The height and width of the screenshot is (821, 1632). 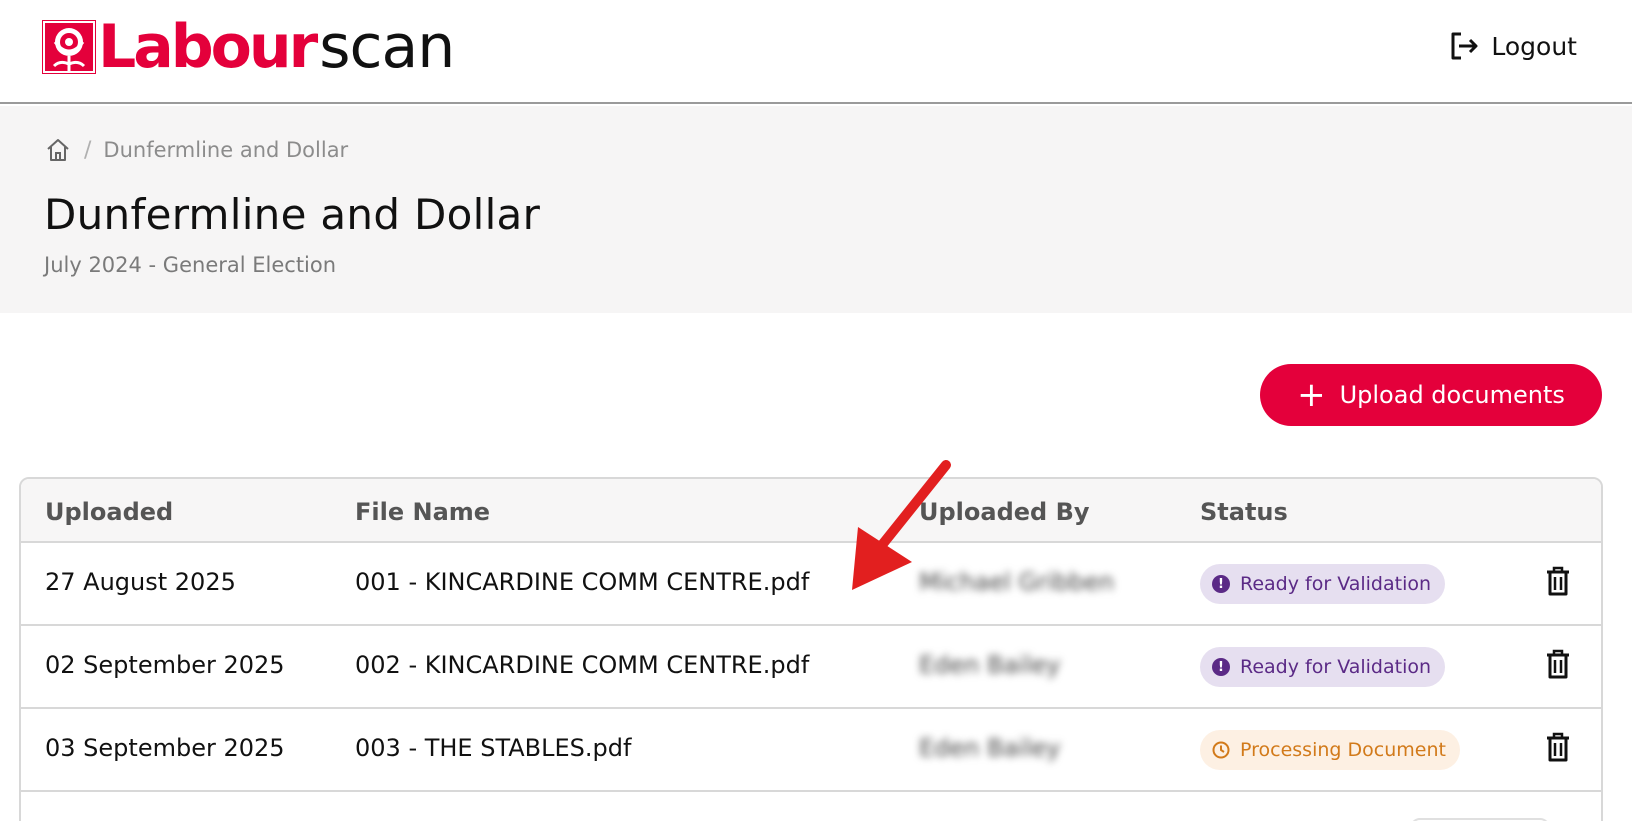 I want to click on status-badge: Processing Document, so click(x=1330, y=750).